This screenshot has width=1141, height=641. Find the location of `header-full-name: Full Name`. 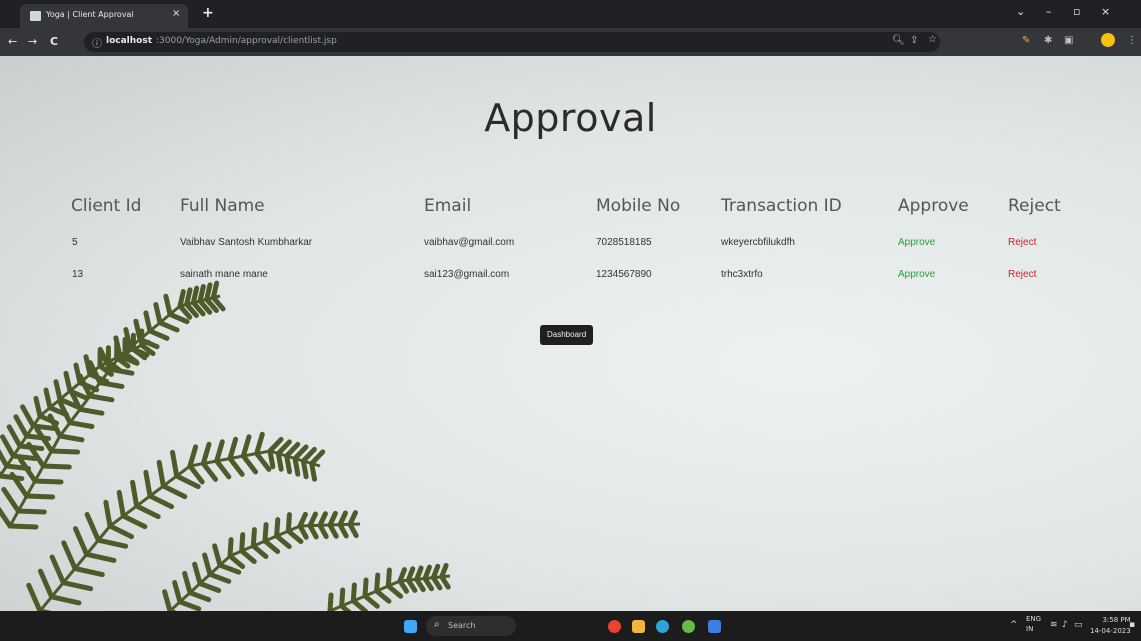

header-full-name: Full Name is located at coordinates (222, 206).